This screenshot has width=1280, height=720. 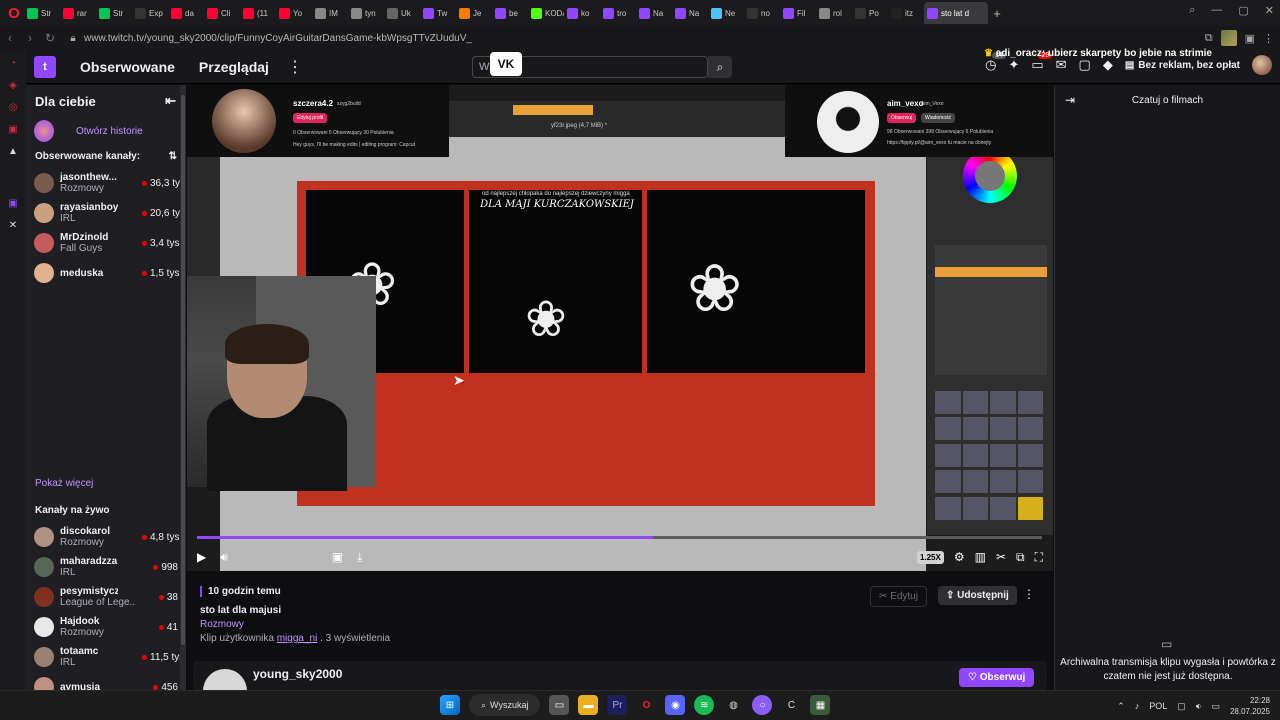 I want to click on file-explorer-icon: ▬, so click(x=588, y=705).